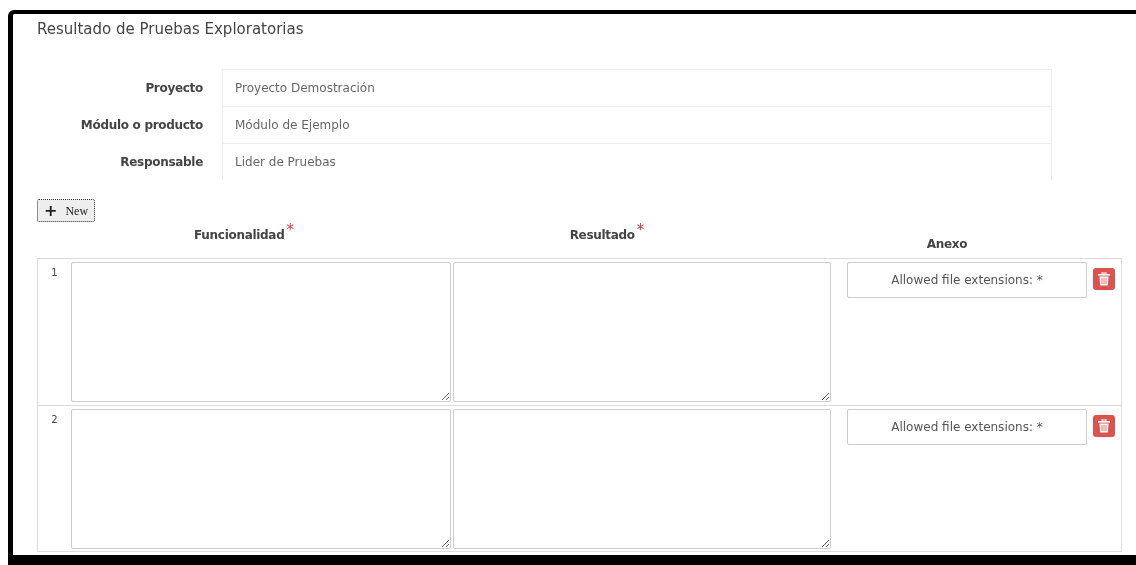 Image resolution: width=1136 pixels, height=565 pixels. I want to click on field-value: Lider de Pruebas, so click(637, 161).